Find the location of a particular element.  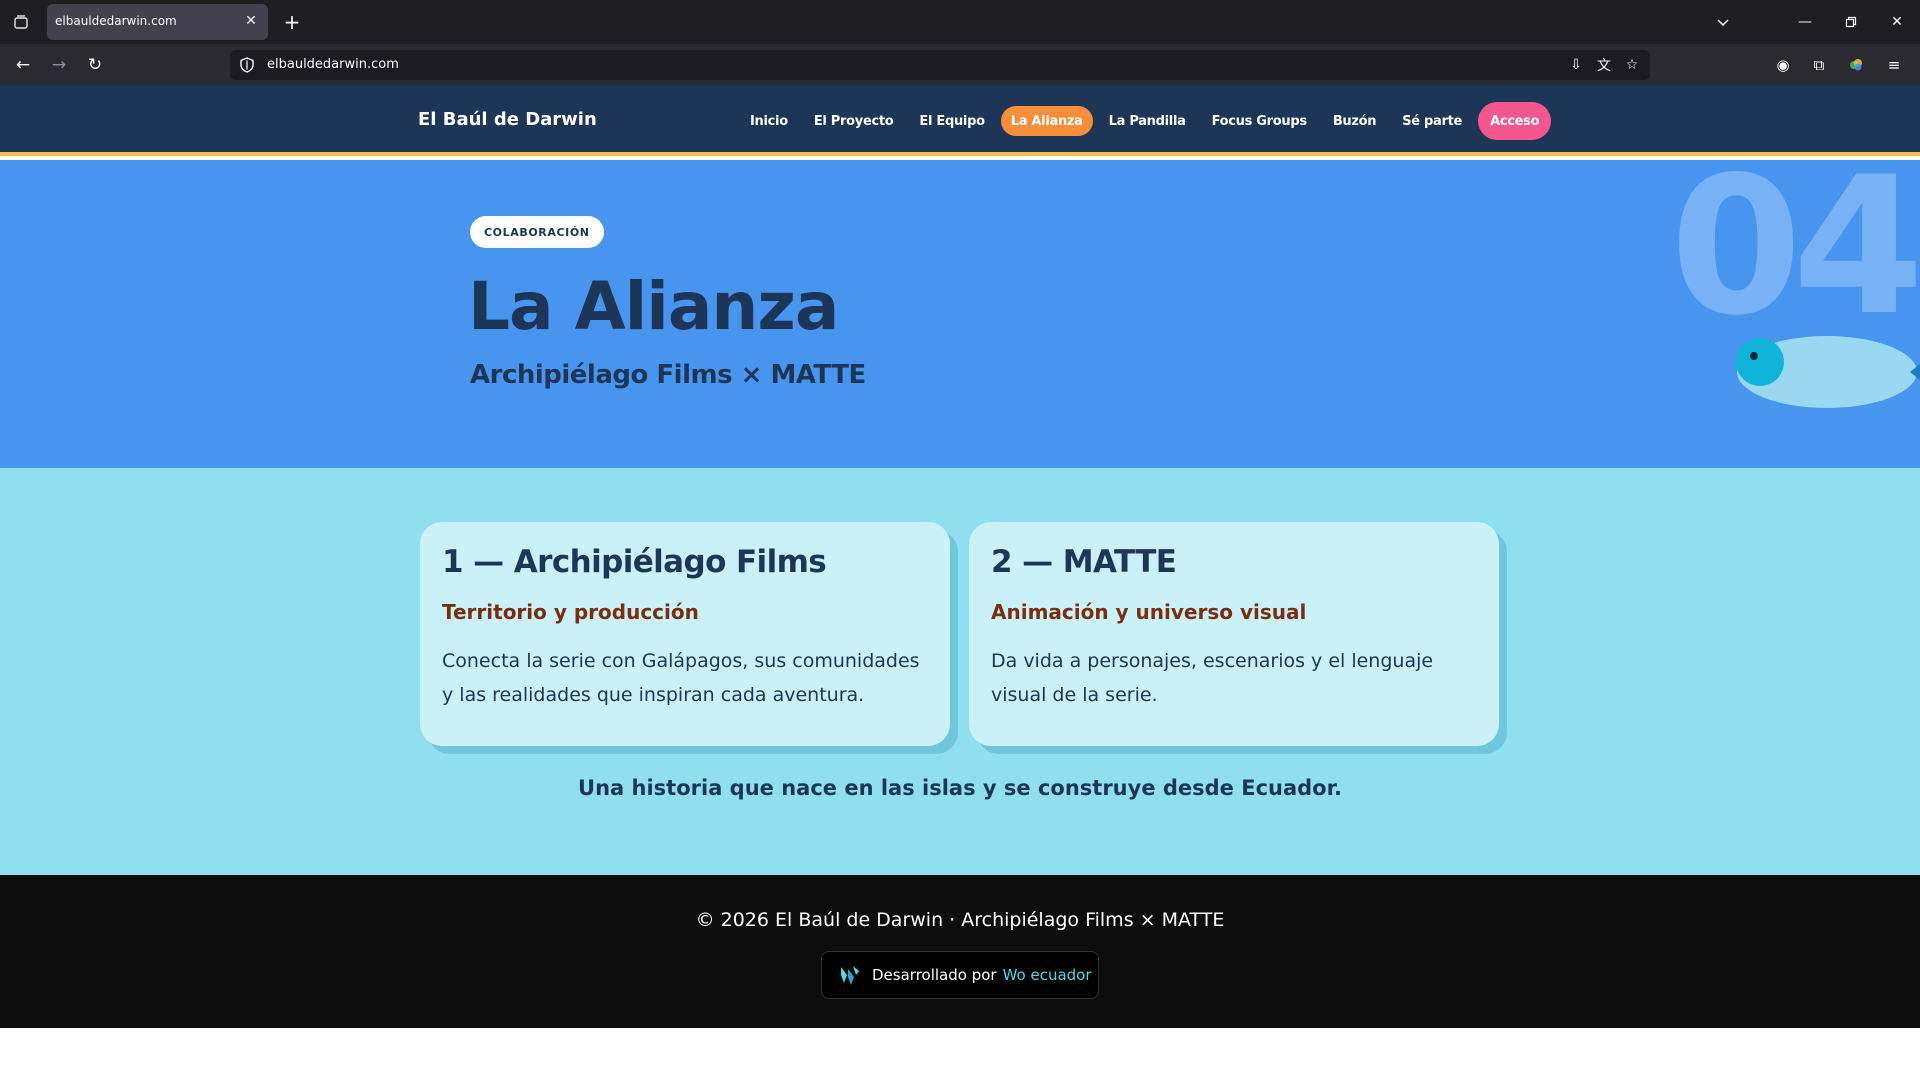

nav-buzon: Buzón is located at coordinates (1354, 121).